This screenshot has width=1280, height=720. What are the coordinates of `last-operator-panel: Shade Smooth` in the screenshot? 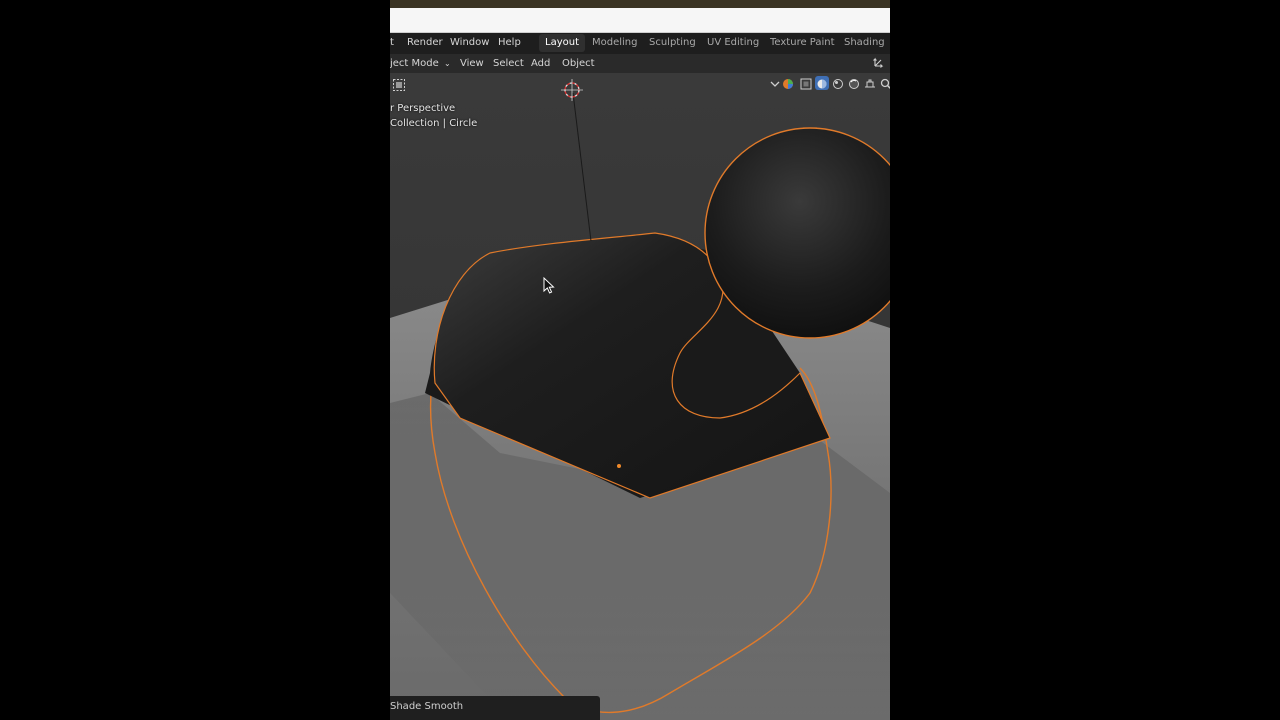 It's located at (495, 708).